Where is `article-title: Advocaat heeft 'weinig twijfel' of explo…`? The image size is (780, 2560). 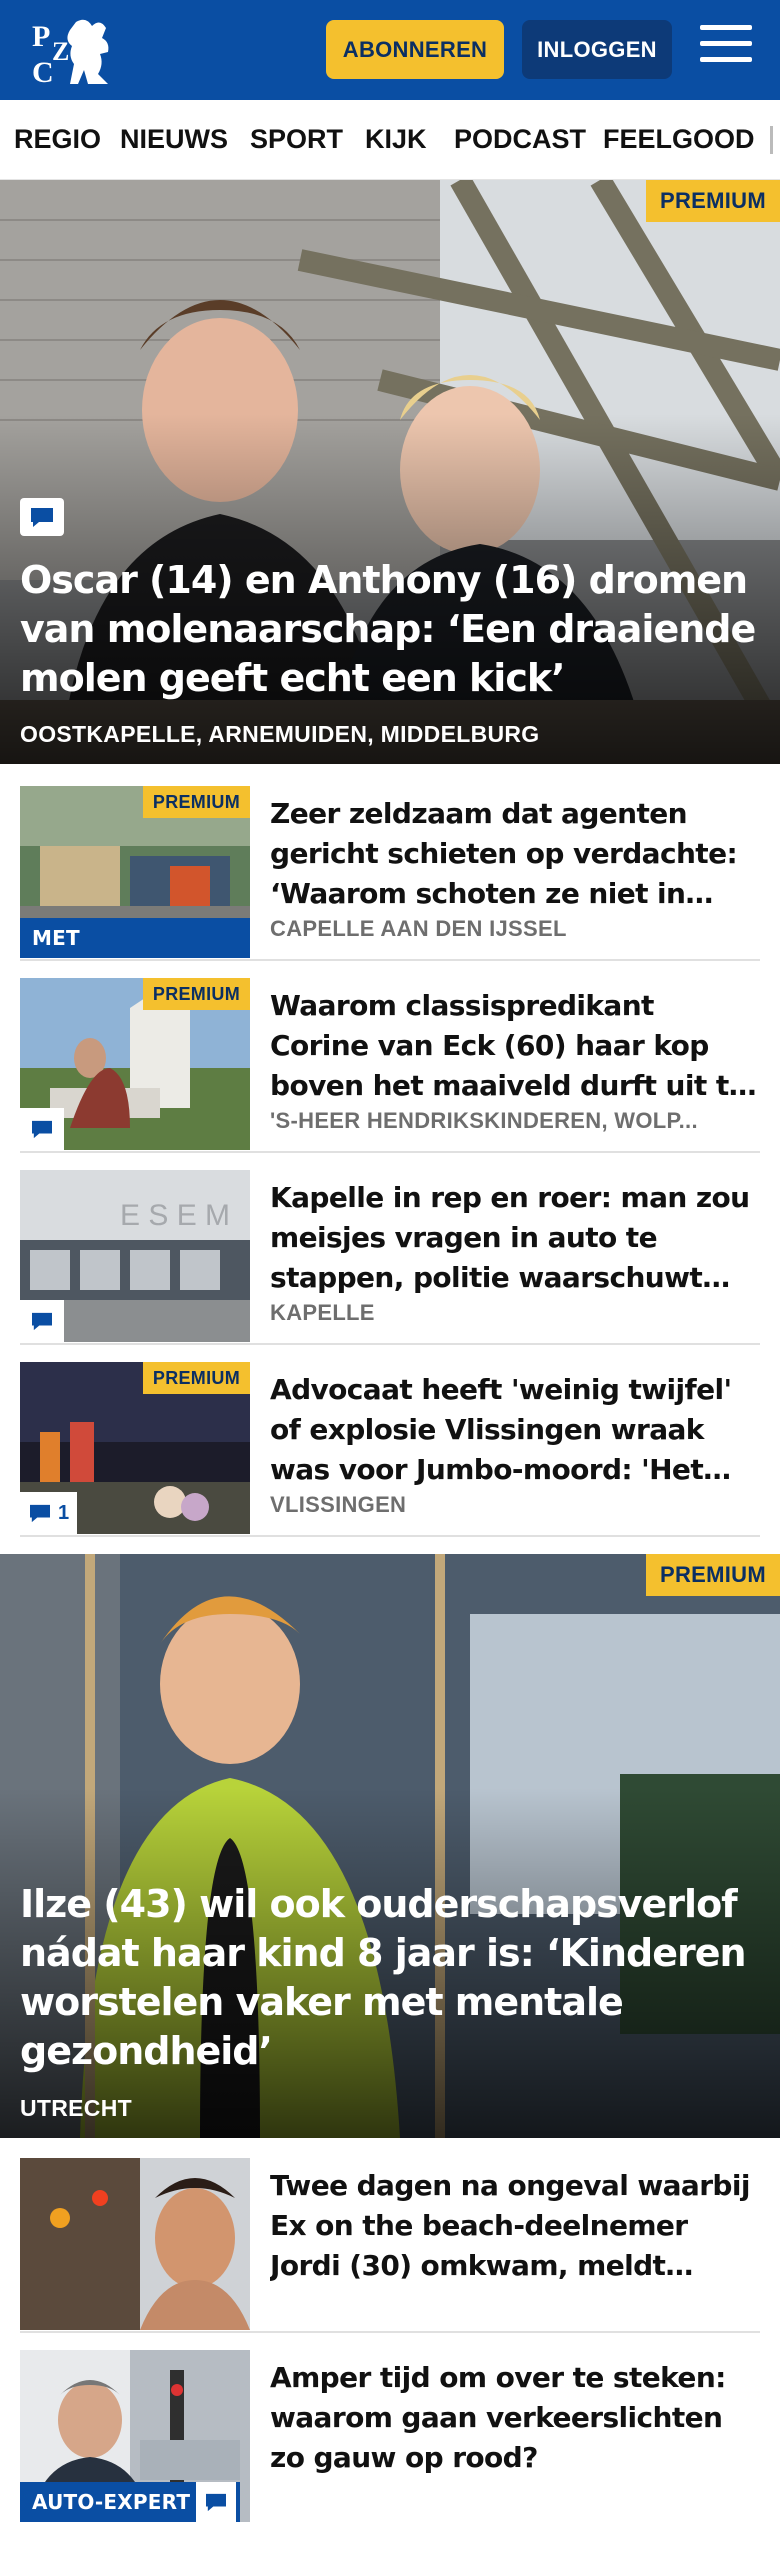 article-title: Advocaat heeft 'weinig twijfel' of explo… is located at coordinates (515, 1430).